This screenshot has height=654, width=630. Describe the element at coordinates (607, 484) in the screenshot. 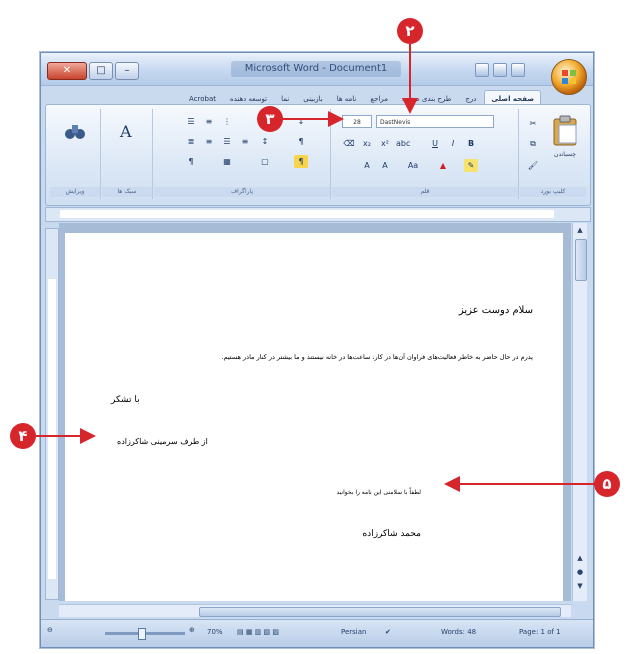

I see `callout-badge-5: ۵` at that location.